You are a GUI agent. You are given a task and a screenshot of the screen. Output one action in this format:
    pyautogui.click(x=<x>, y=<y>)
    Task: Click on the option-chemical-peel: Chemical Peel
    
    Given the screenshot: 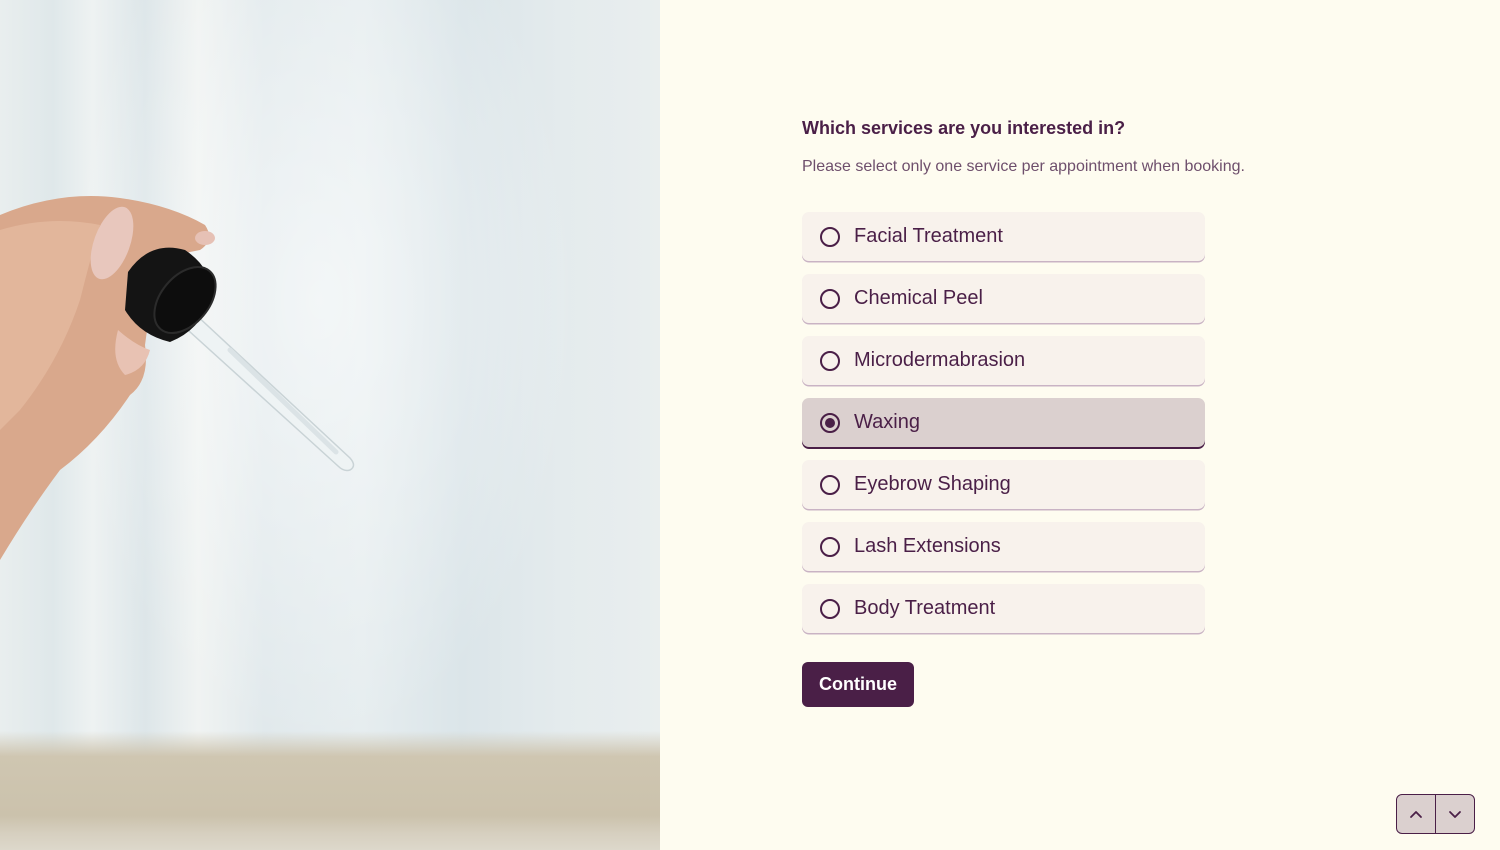 What is the action you would take?
    pyautogui.click(x=1003, y=298)
    